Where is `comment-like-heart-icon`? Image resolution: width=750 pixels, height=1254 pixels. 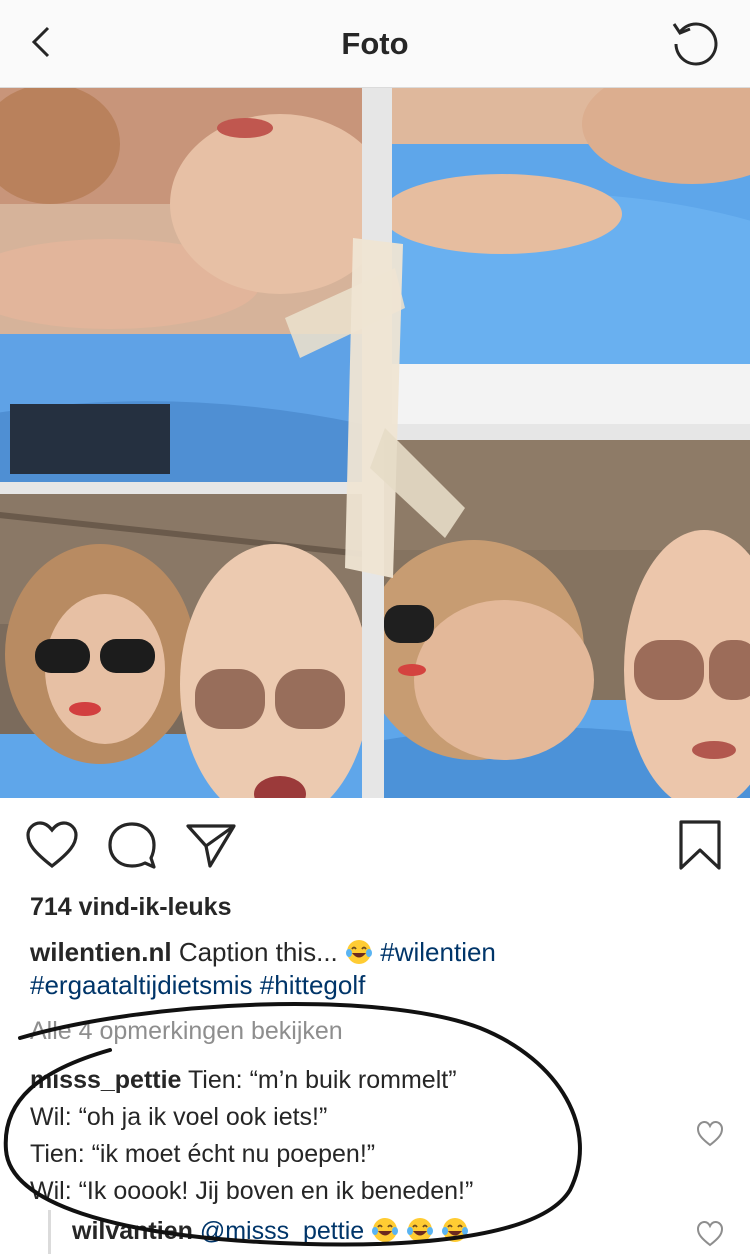
comment-like-heart-icon is located at coordinates (710, 1134).